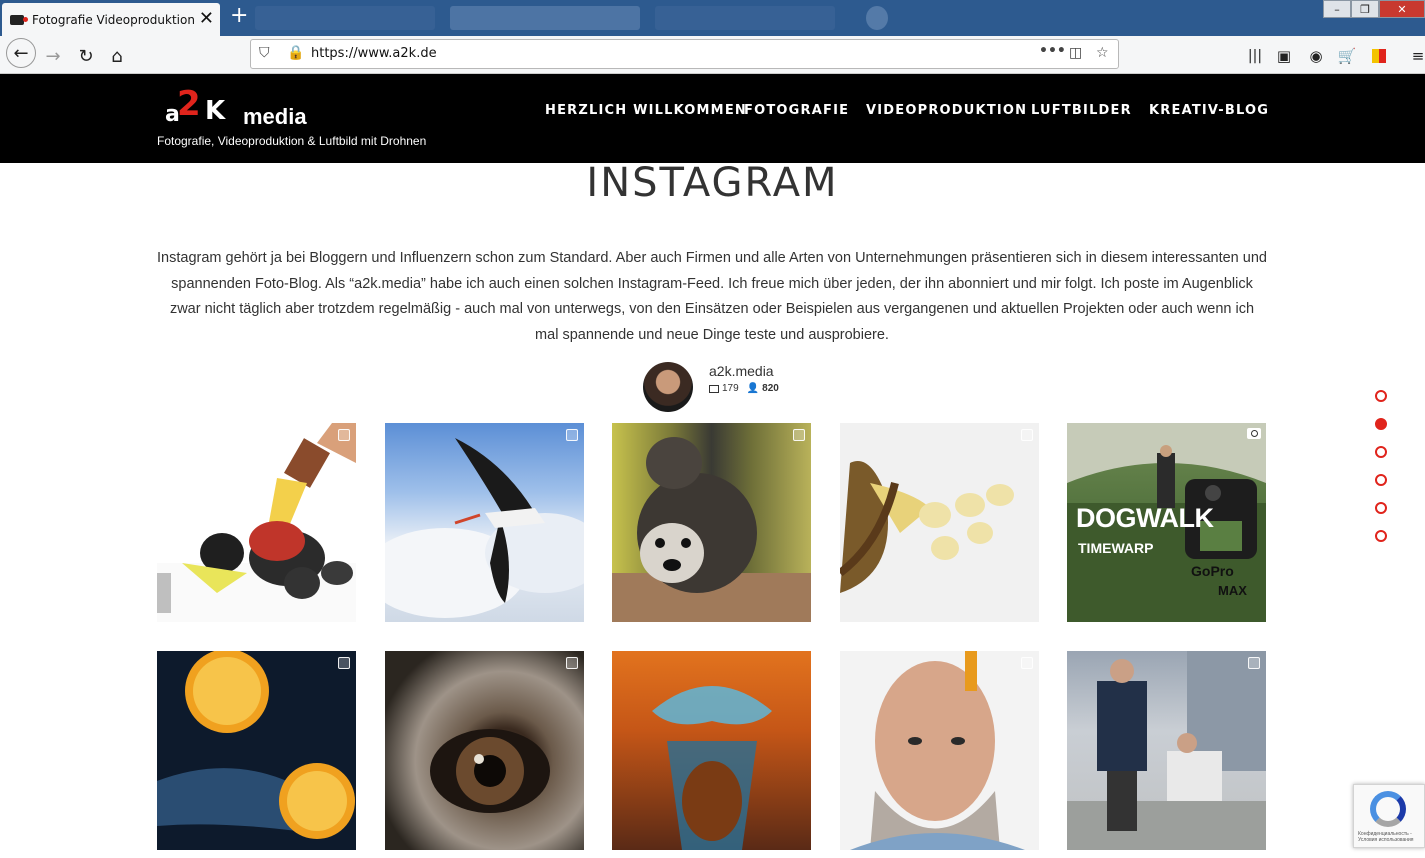 The image size is (1425, 858). I want to click on cart-icon: 🛒, so click(1347, 56).